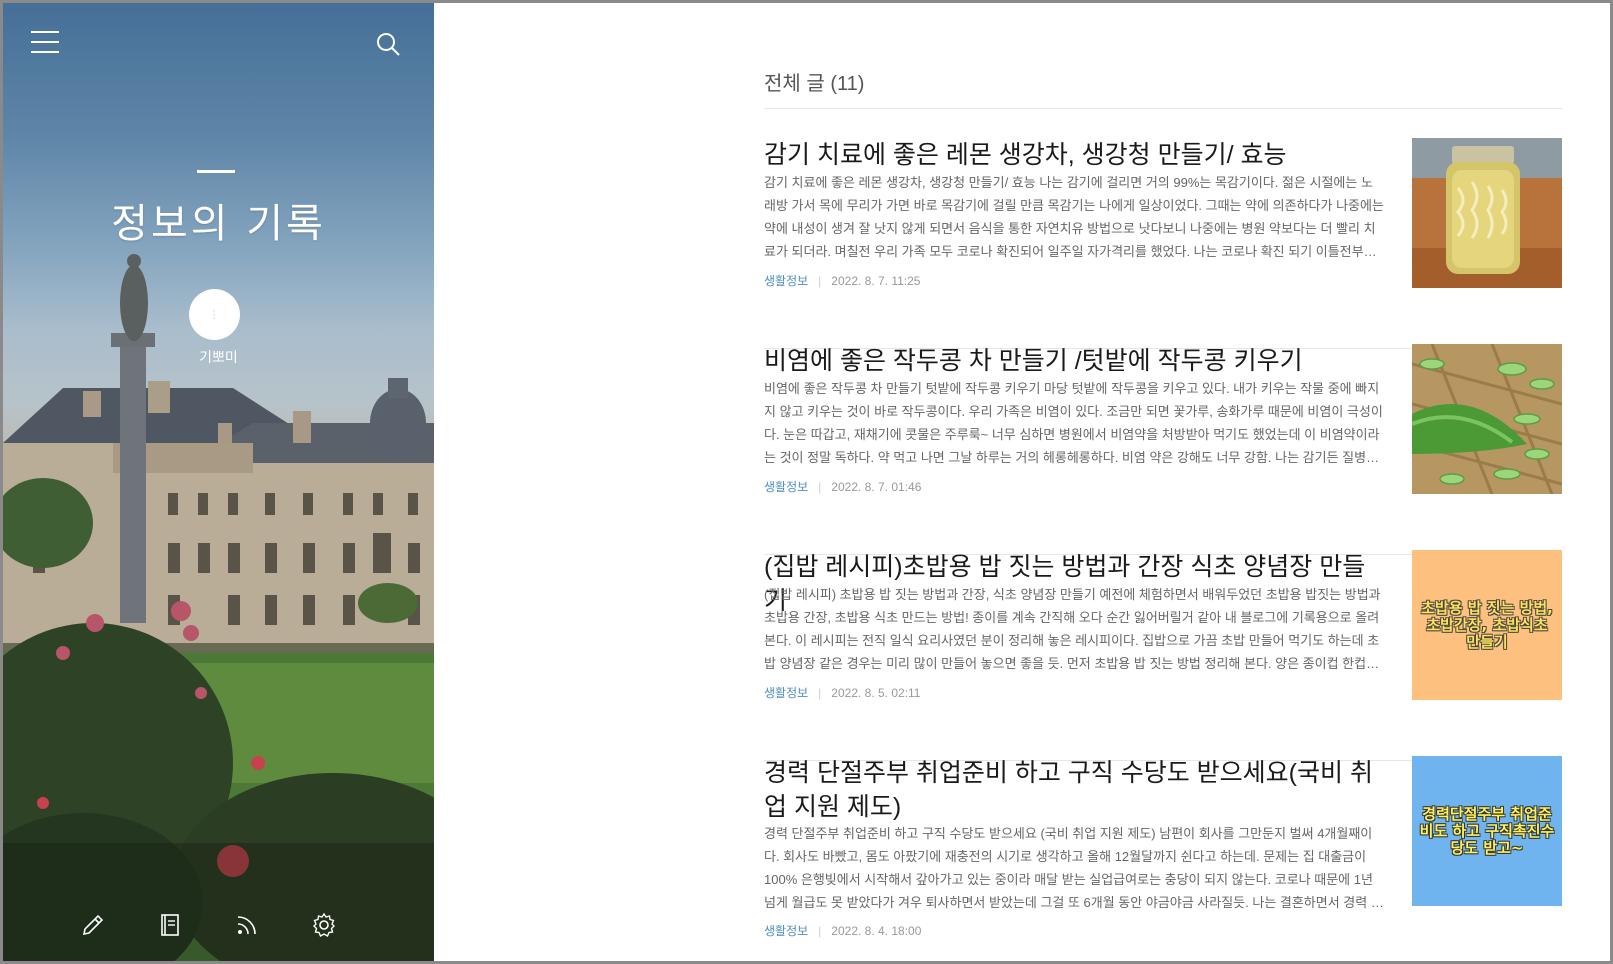 Image resolution: width=1613 pixels, height=964 pixels. What do you see at coordinates (93, 925) in the screenshot?
I see `pencil-icon` at bounding box center [93, 925].